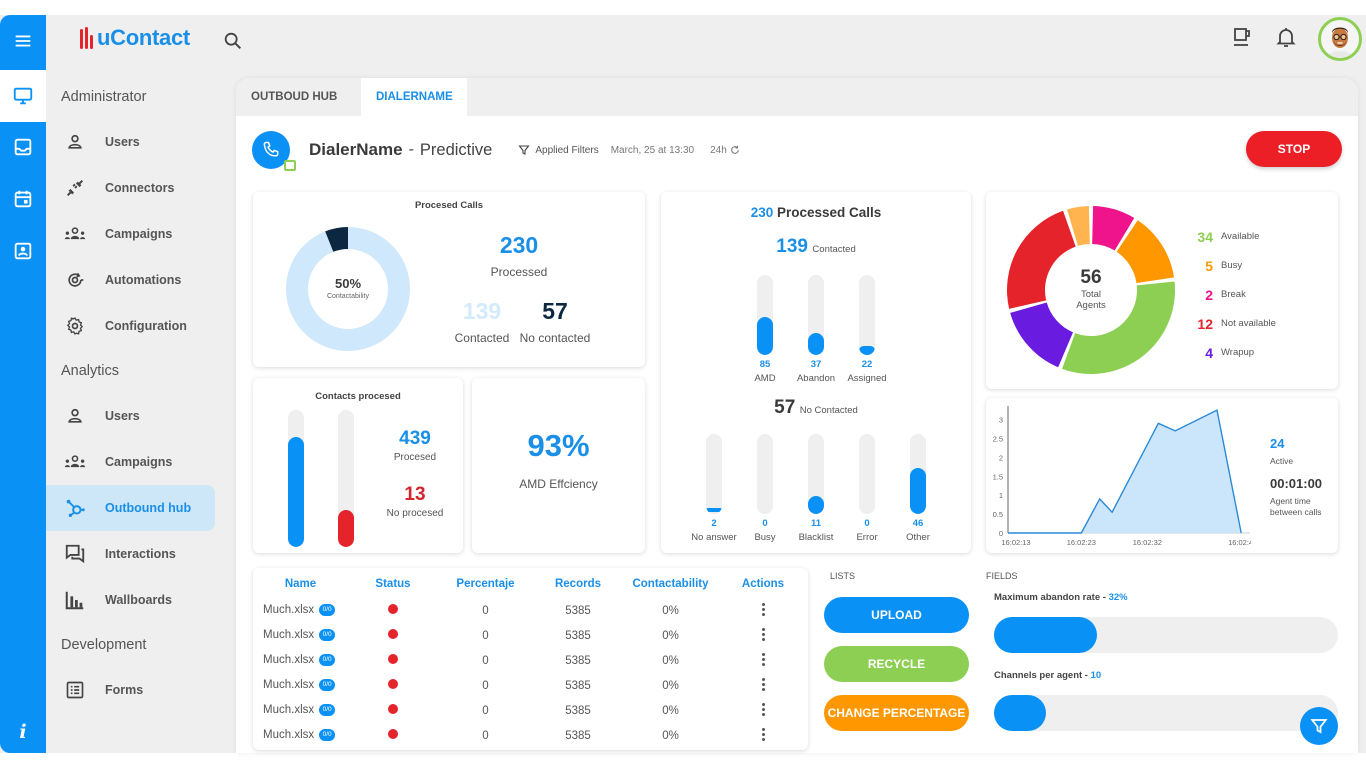  What do you see at coordinates (233, 43) in the screenshot?
I see `search-button` at bounding box center [233, 43].